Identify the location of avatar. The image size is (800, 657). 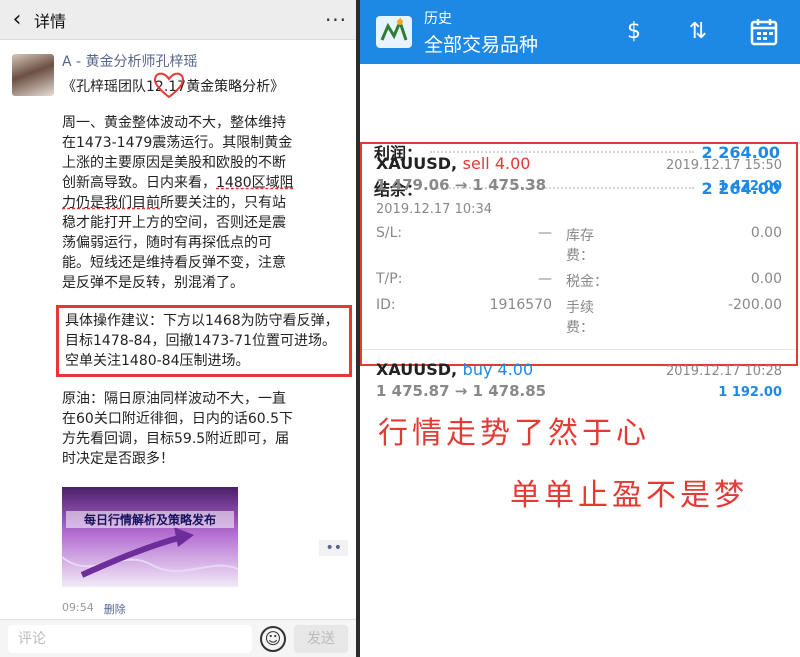
(33, 75).